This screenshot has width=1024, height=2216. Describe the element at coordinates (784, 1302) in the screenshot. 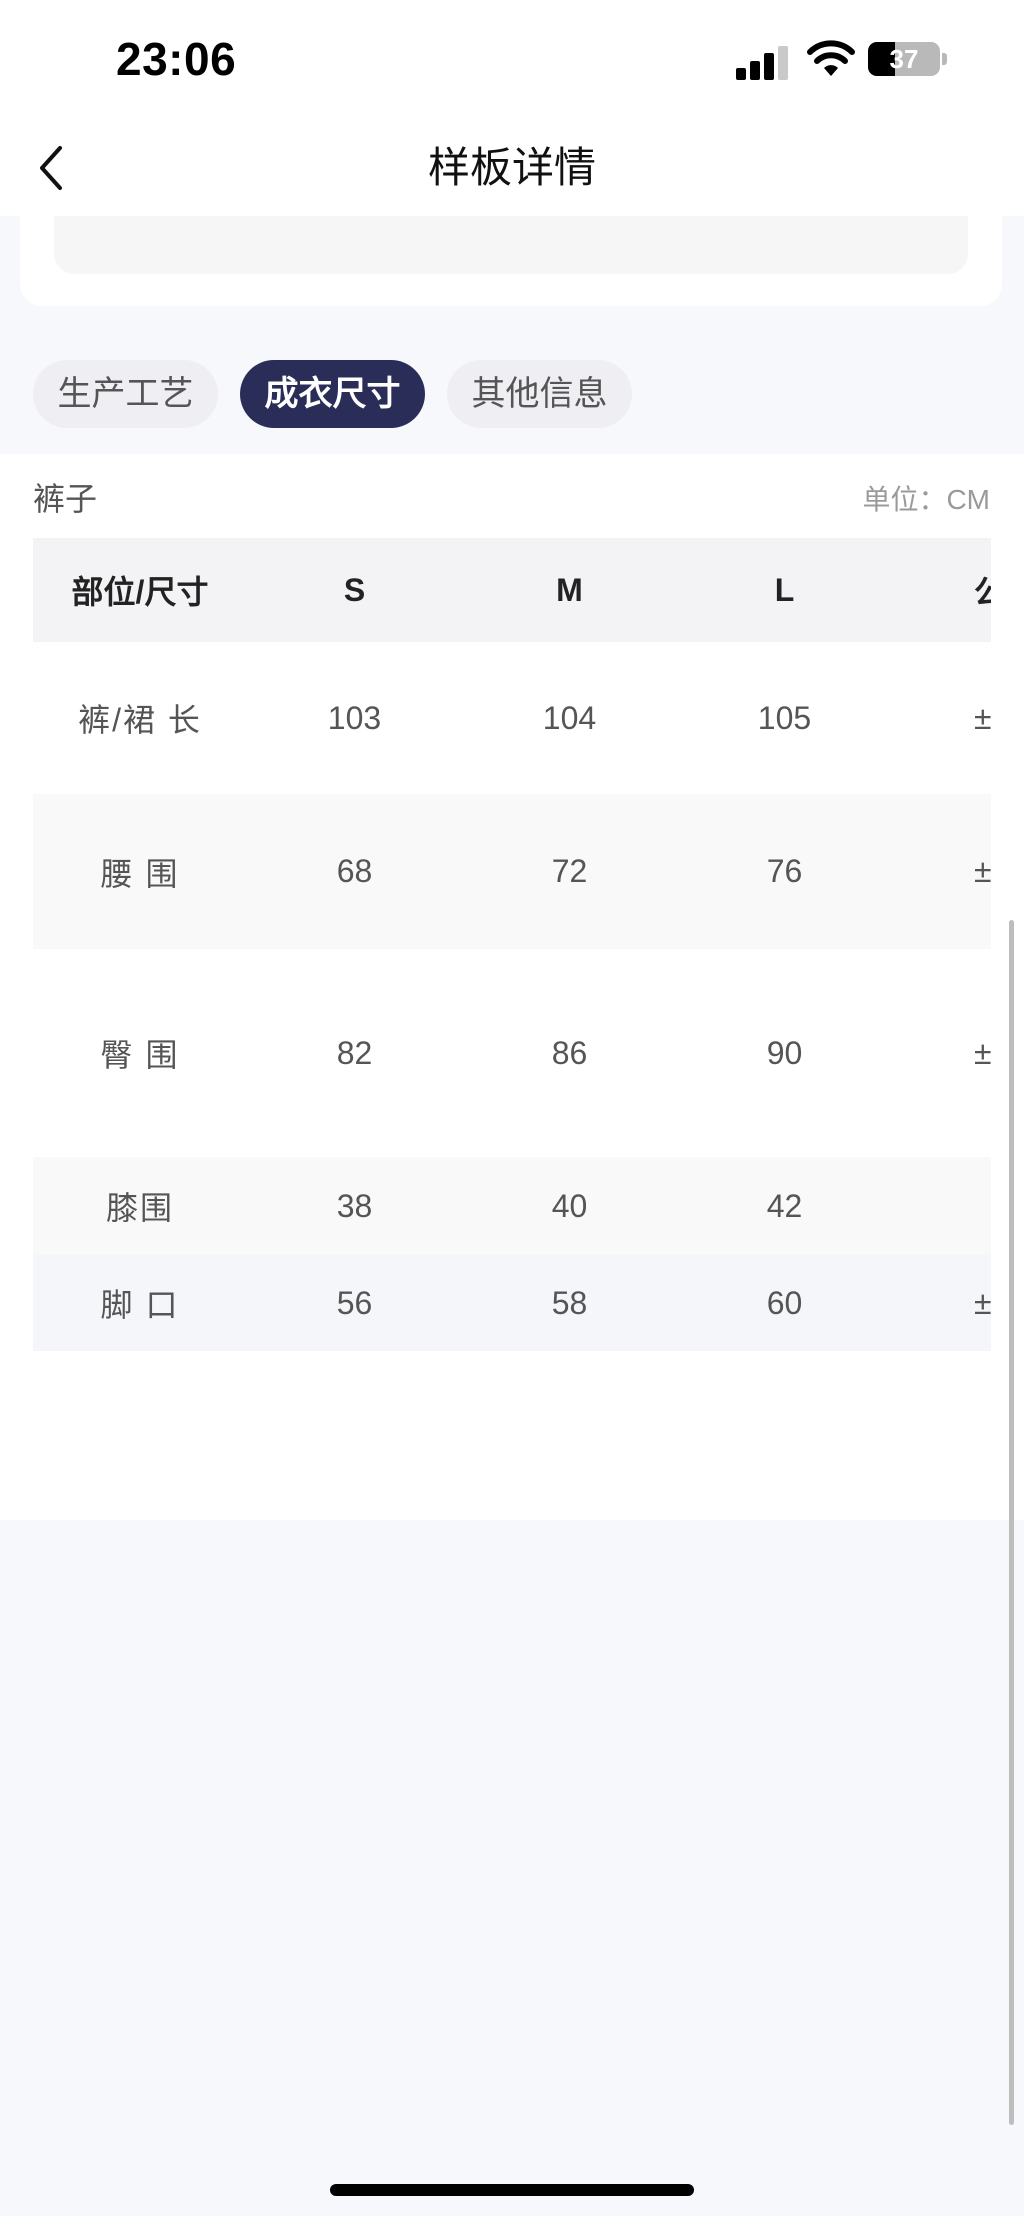

I see `cell-l: 60` at that location.